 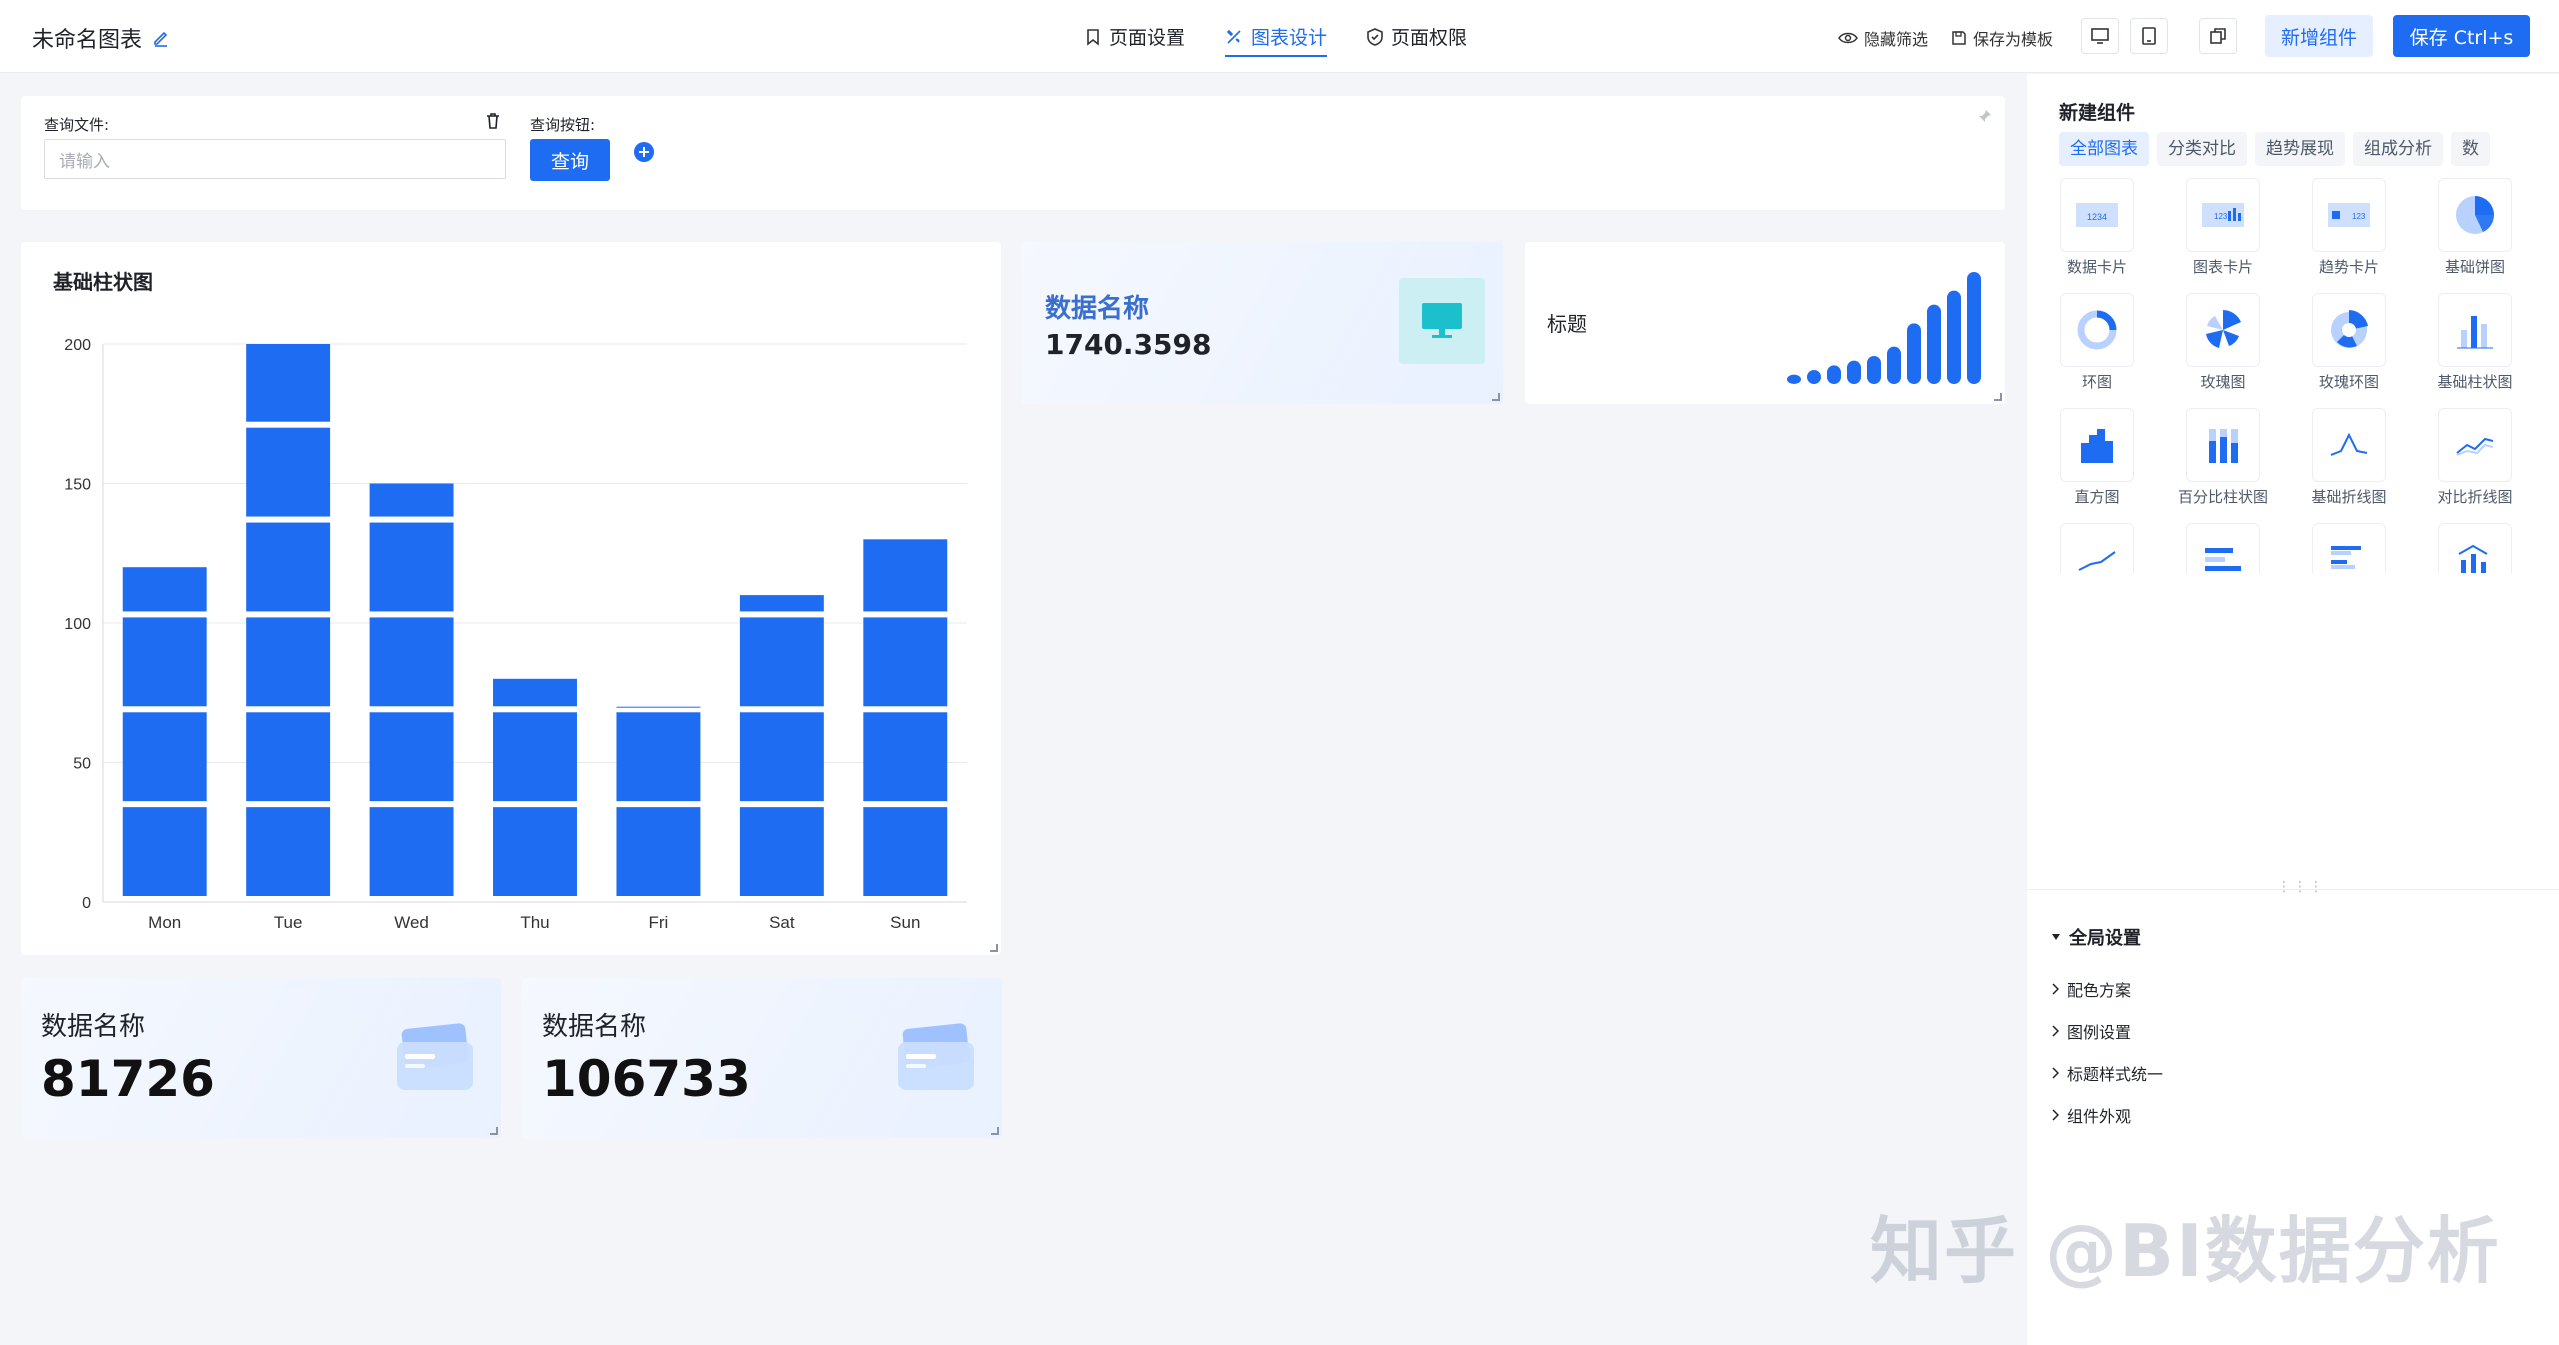 What do you see at coordinates (782, 922) in the screenshot?
I see `x-tick-label: Sat` at bounding box center [782, 922].